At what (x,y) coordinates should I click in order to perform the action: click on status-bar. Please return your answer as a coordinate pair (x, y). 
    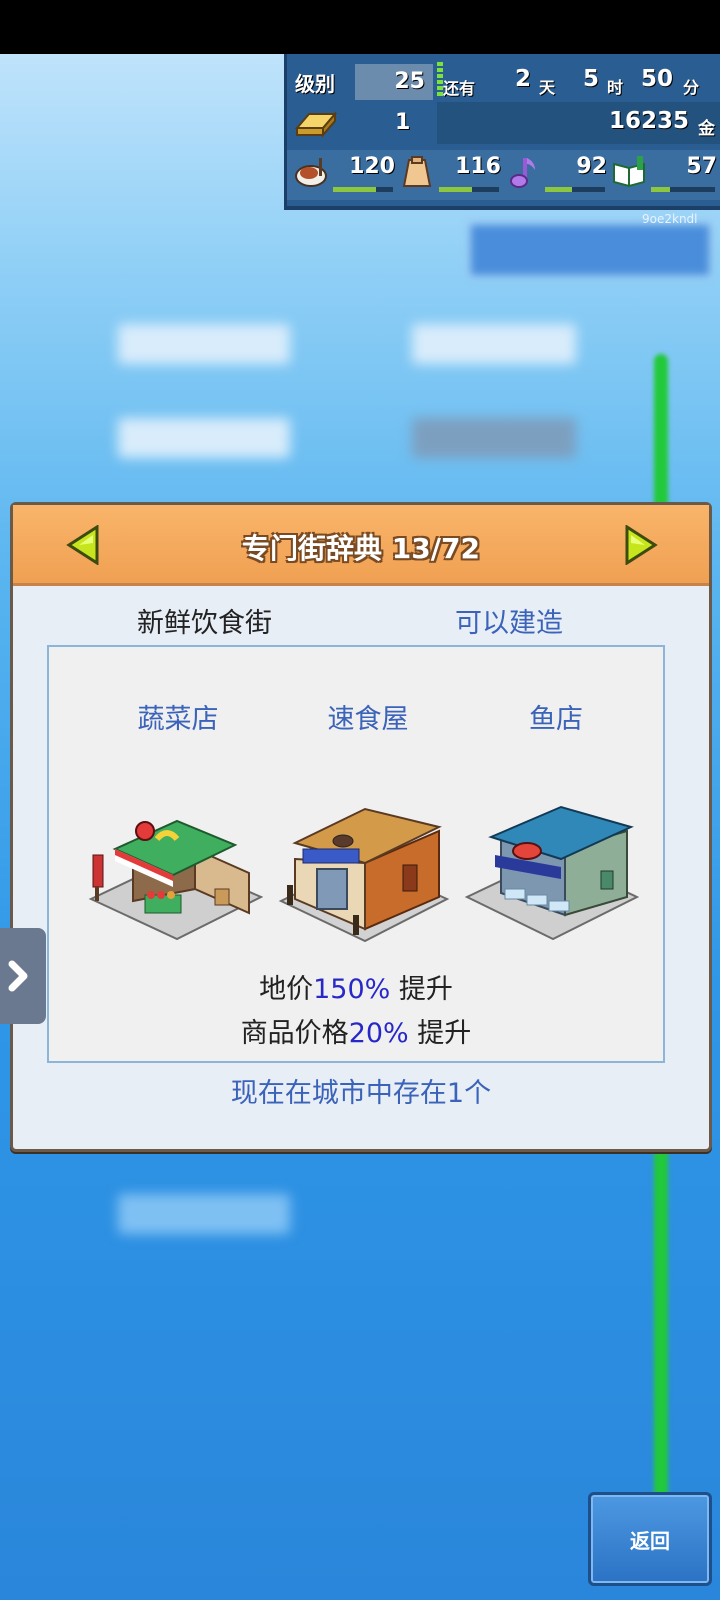
    Looking at the image, I should click on (360, 27).